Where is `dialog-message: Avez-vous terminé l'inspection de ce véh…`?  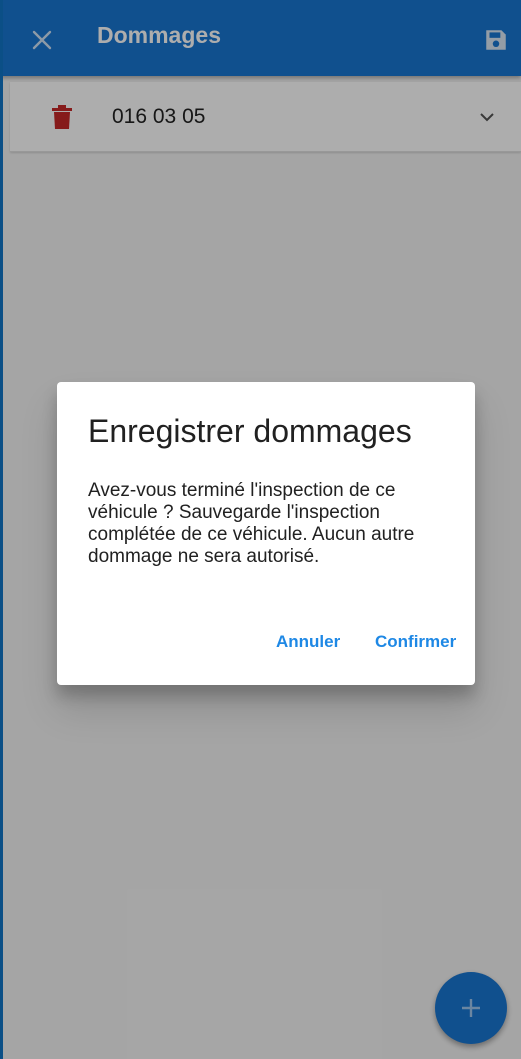 dialog-message: Avez-vous terminé l'inspection de ce véh… is located at coordinates (251, 523).